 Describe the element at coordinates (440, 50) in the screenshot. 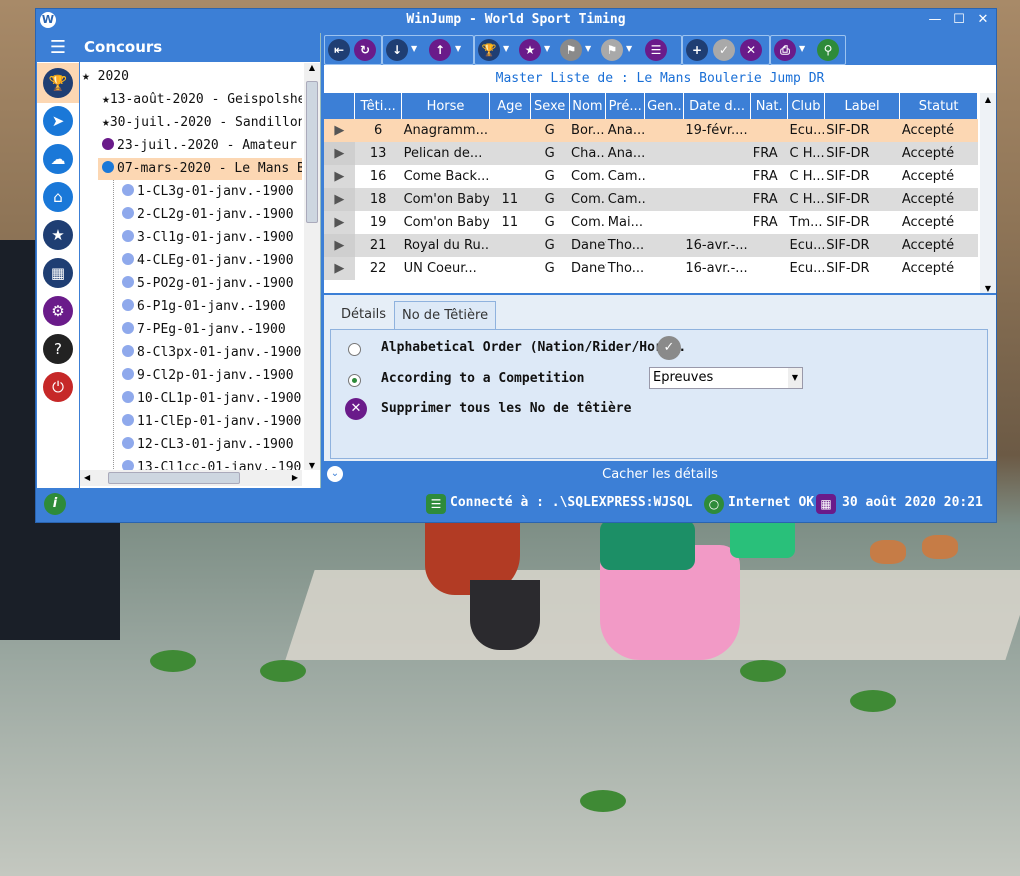

I see `upload-icon: ↑` at that location.